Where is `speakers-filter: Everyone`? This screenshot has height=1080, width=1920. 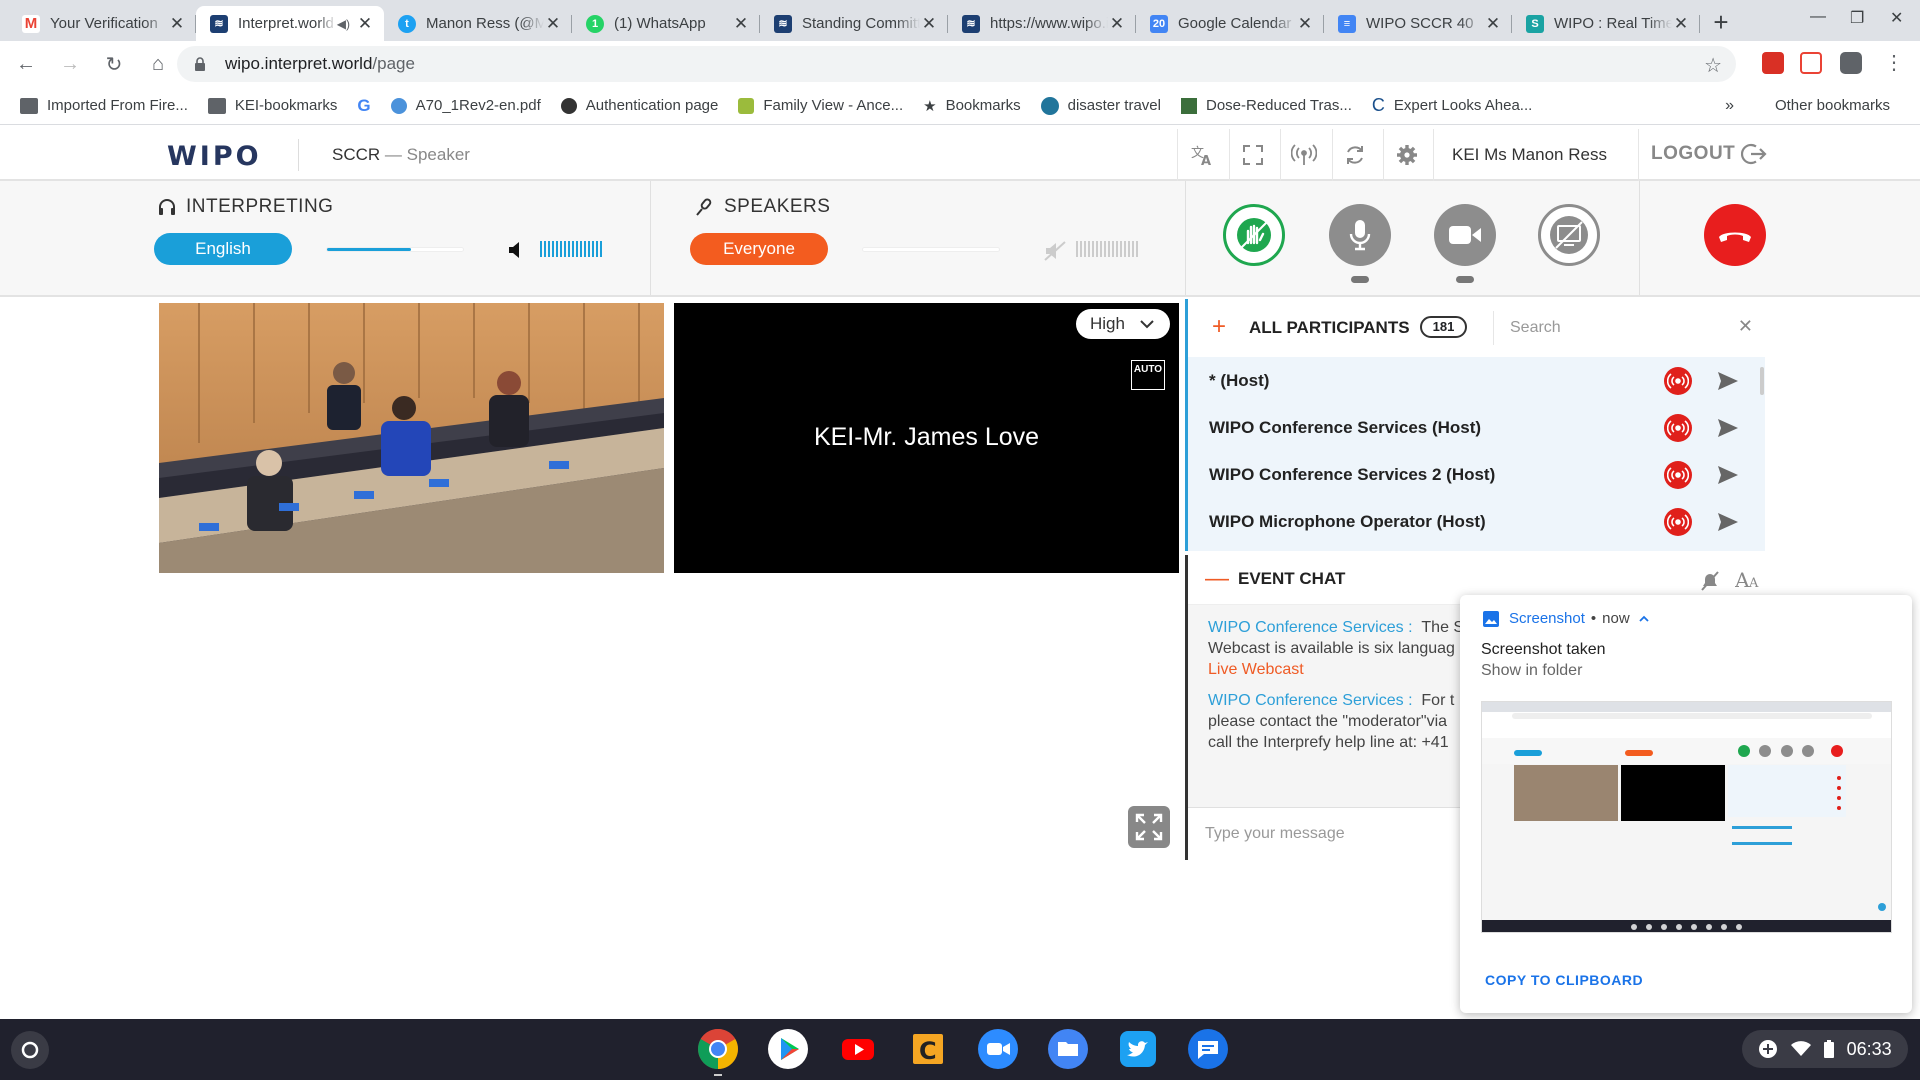 speakers-filter: Everyone is located at coordinates (759, 249).